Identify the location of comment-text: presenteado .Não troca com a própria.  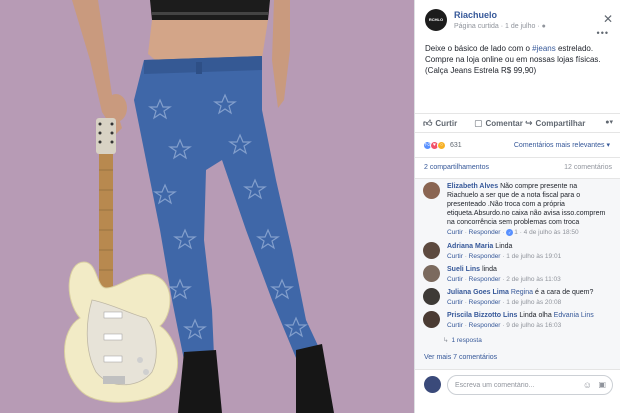
(506, 204).